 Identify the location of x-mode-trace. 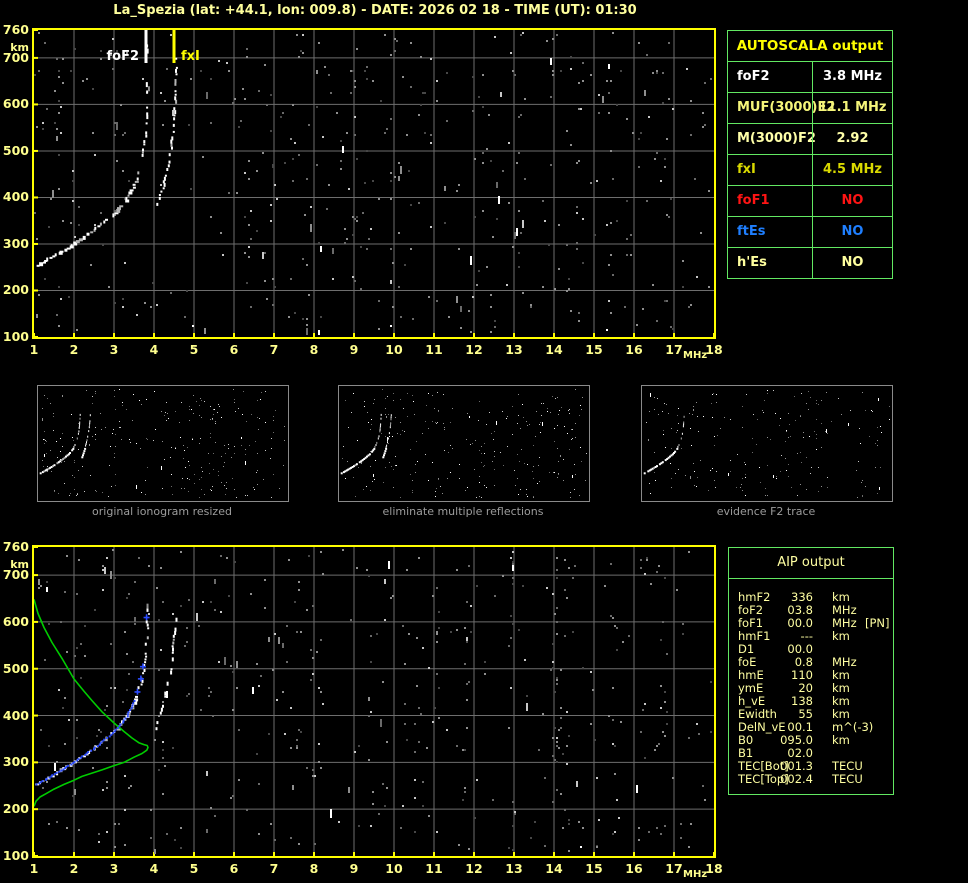
(166, 679).